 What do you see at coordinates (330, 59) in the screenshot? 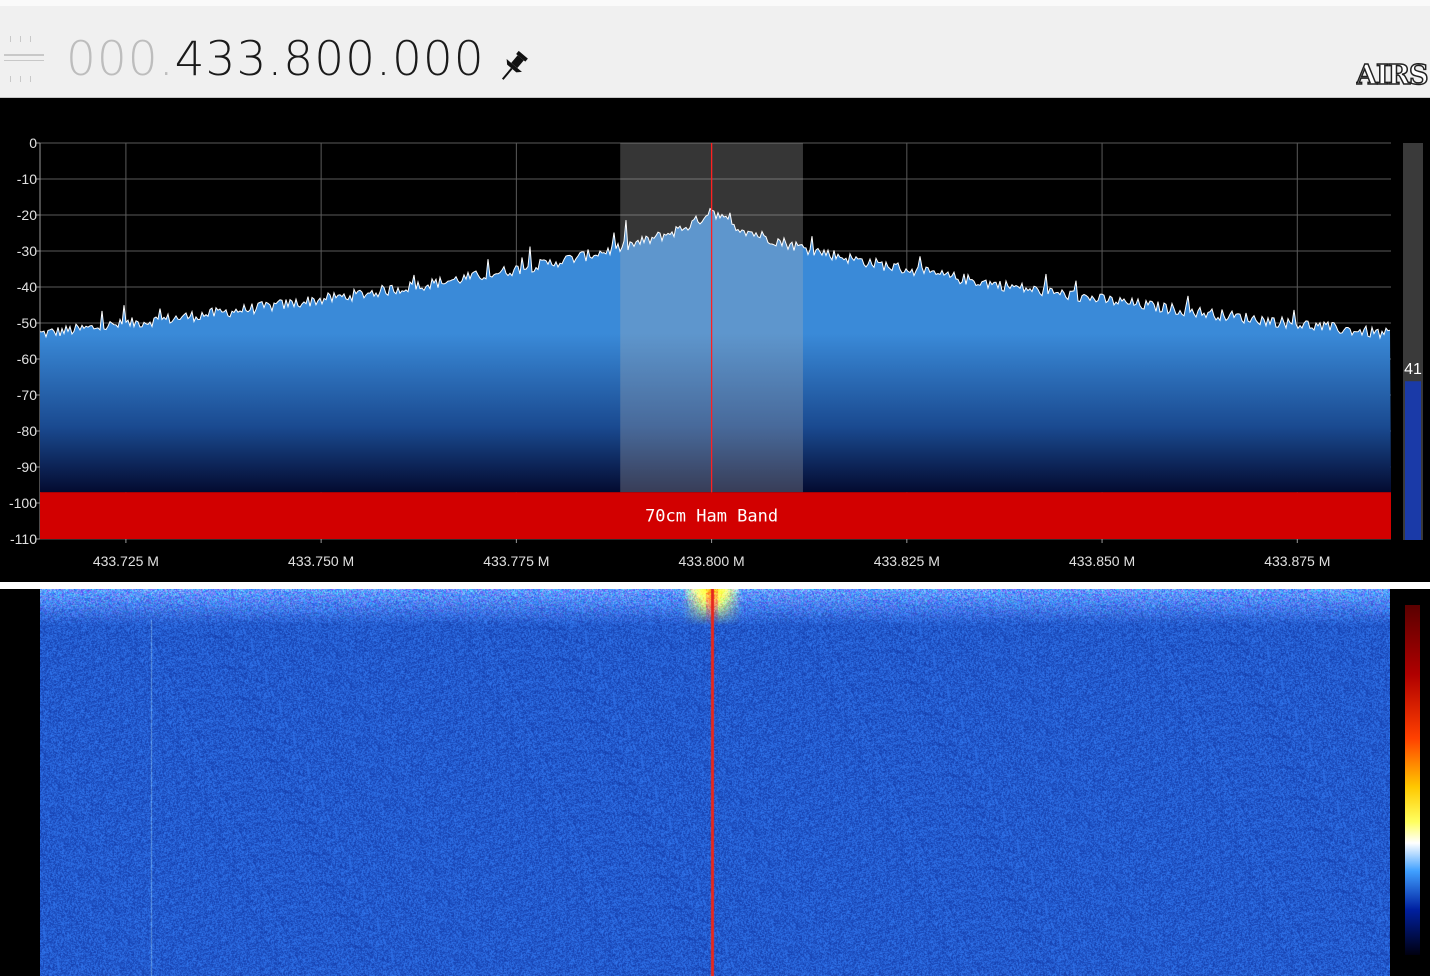
I see `frequency-value: 433.800.000` at bounding box center [330, 59].